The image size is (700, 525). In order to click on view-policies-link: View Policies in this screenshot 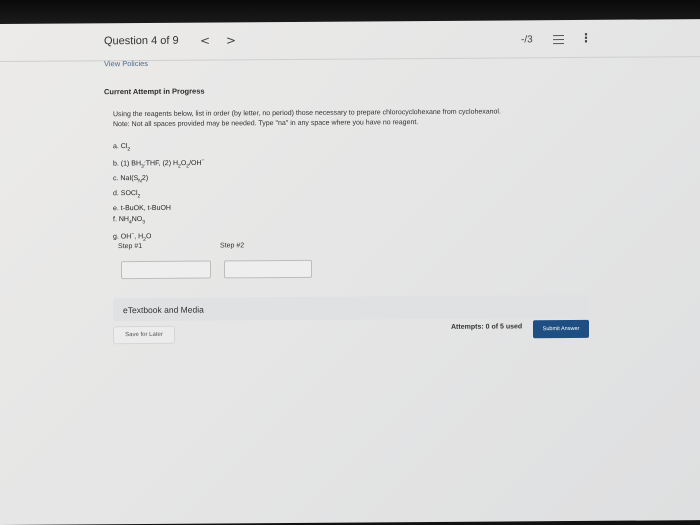, I will do `click(126, 63)`.